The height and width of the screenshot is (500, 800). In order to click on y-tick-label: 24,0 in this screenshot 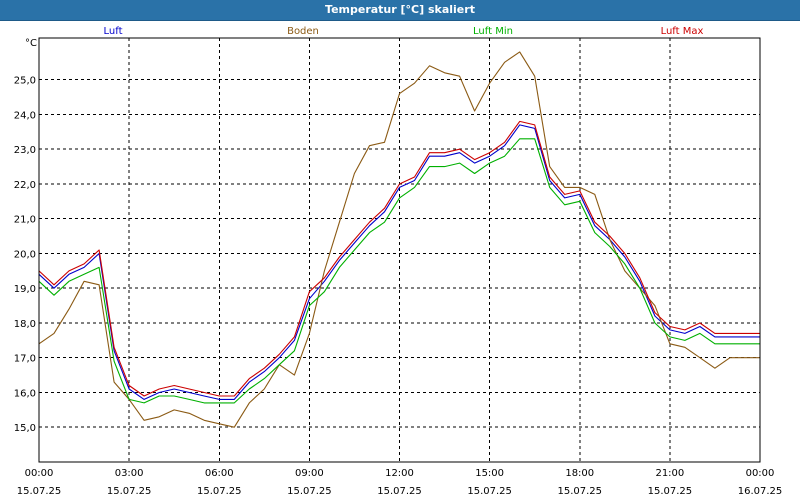, I will do `click(25, 115)`.